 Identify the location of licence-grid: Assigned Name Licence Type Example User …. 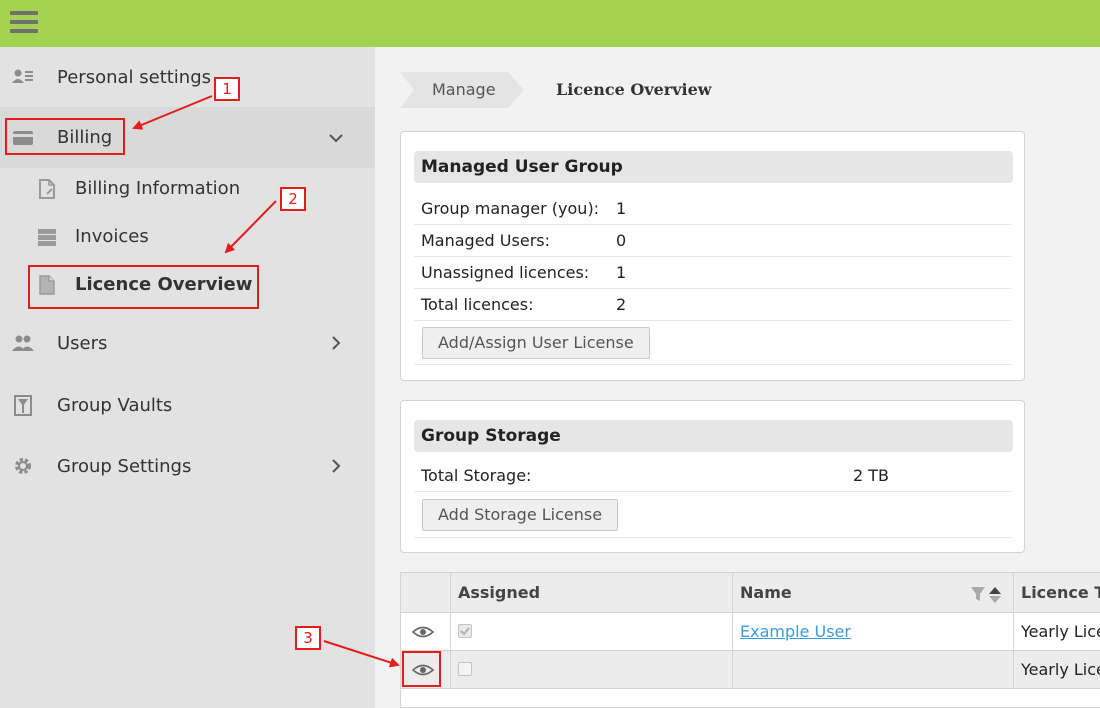
(750, 640).